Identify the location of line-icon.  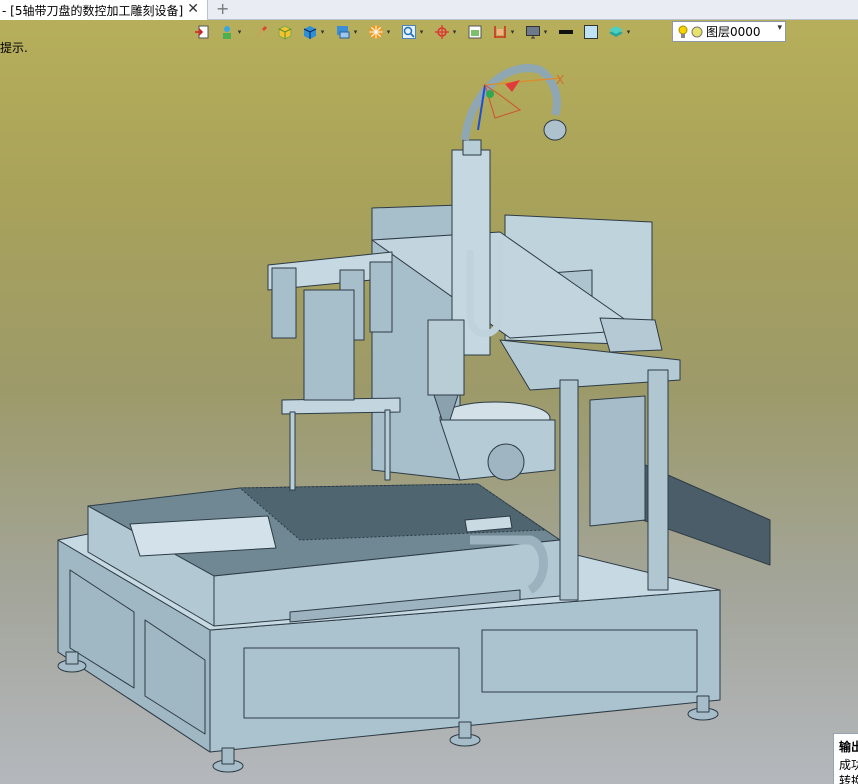
(566, 32).